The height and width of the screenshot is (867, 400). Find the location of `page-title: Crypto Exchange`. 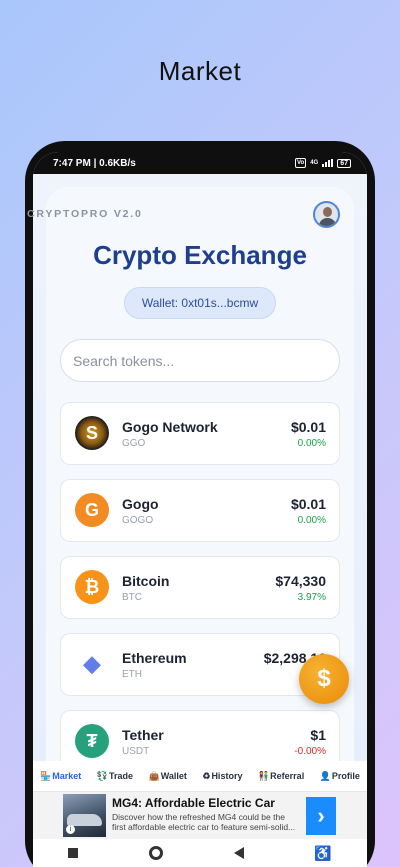

page-title: Crypto Exchange is located at coordinates (200, 255).